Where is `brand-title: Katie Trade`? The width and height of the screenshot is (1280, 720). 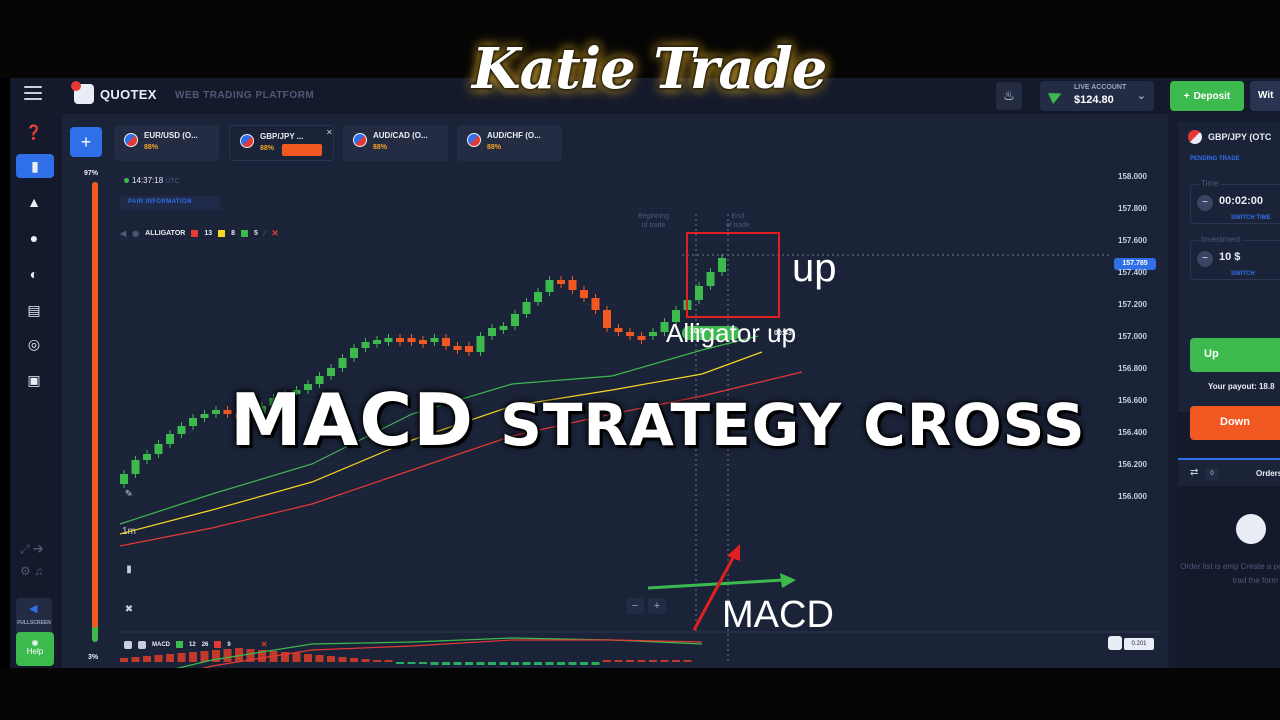
brand-title: Katie Trade is located at coordinates (649, 69).